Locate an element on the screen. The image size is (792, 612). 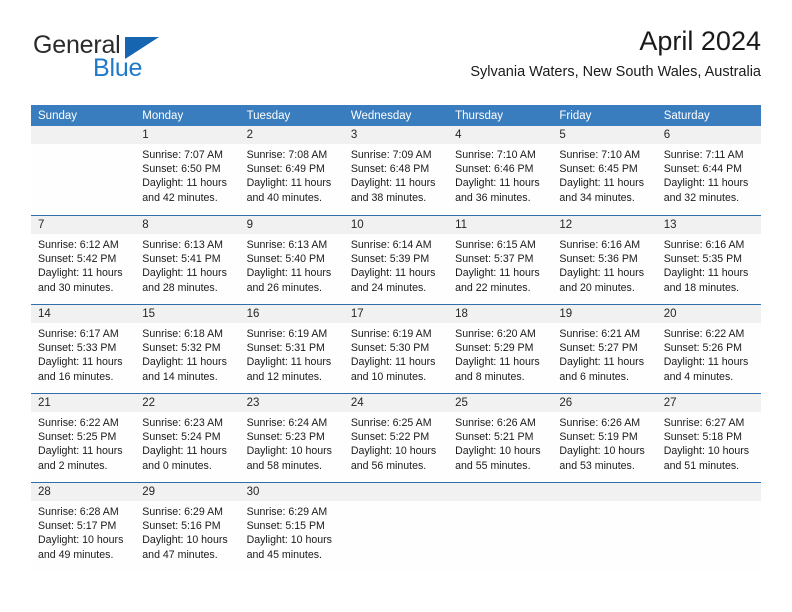
day-detail-line: and 12 minutes. is located at coordinates (284, 376).